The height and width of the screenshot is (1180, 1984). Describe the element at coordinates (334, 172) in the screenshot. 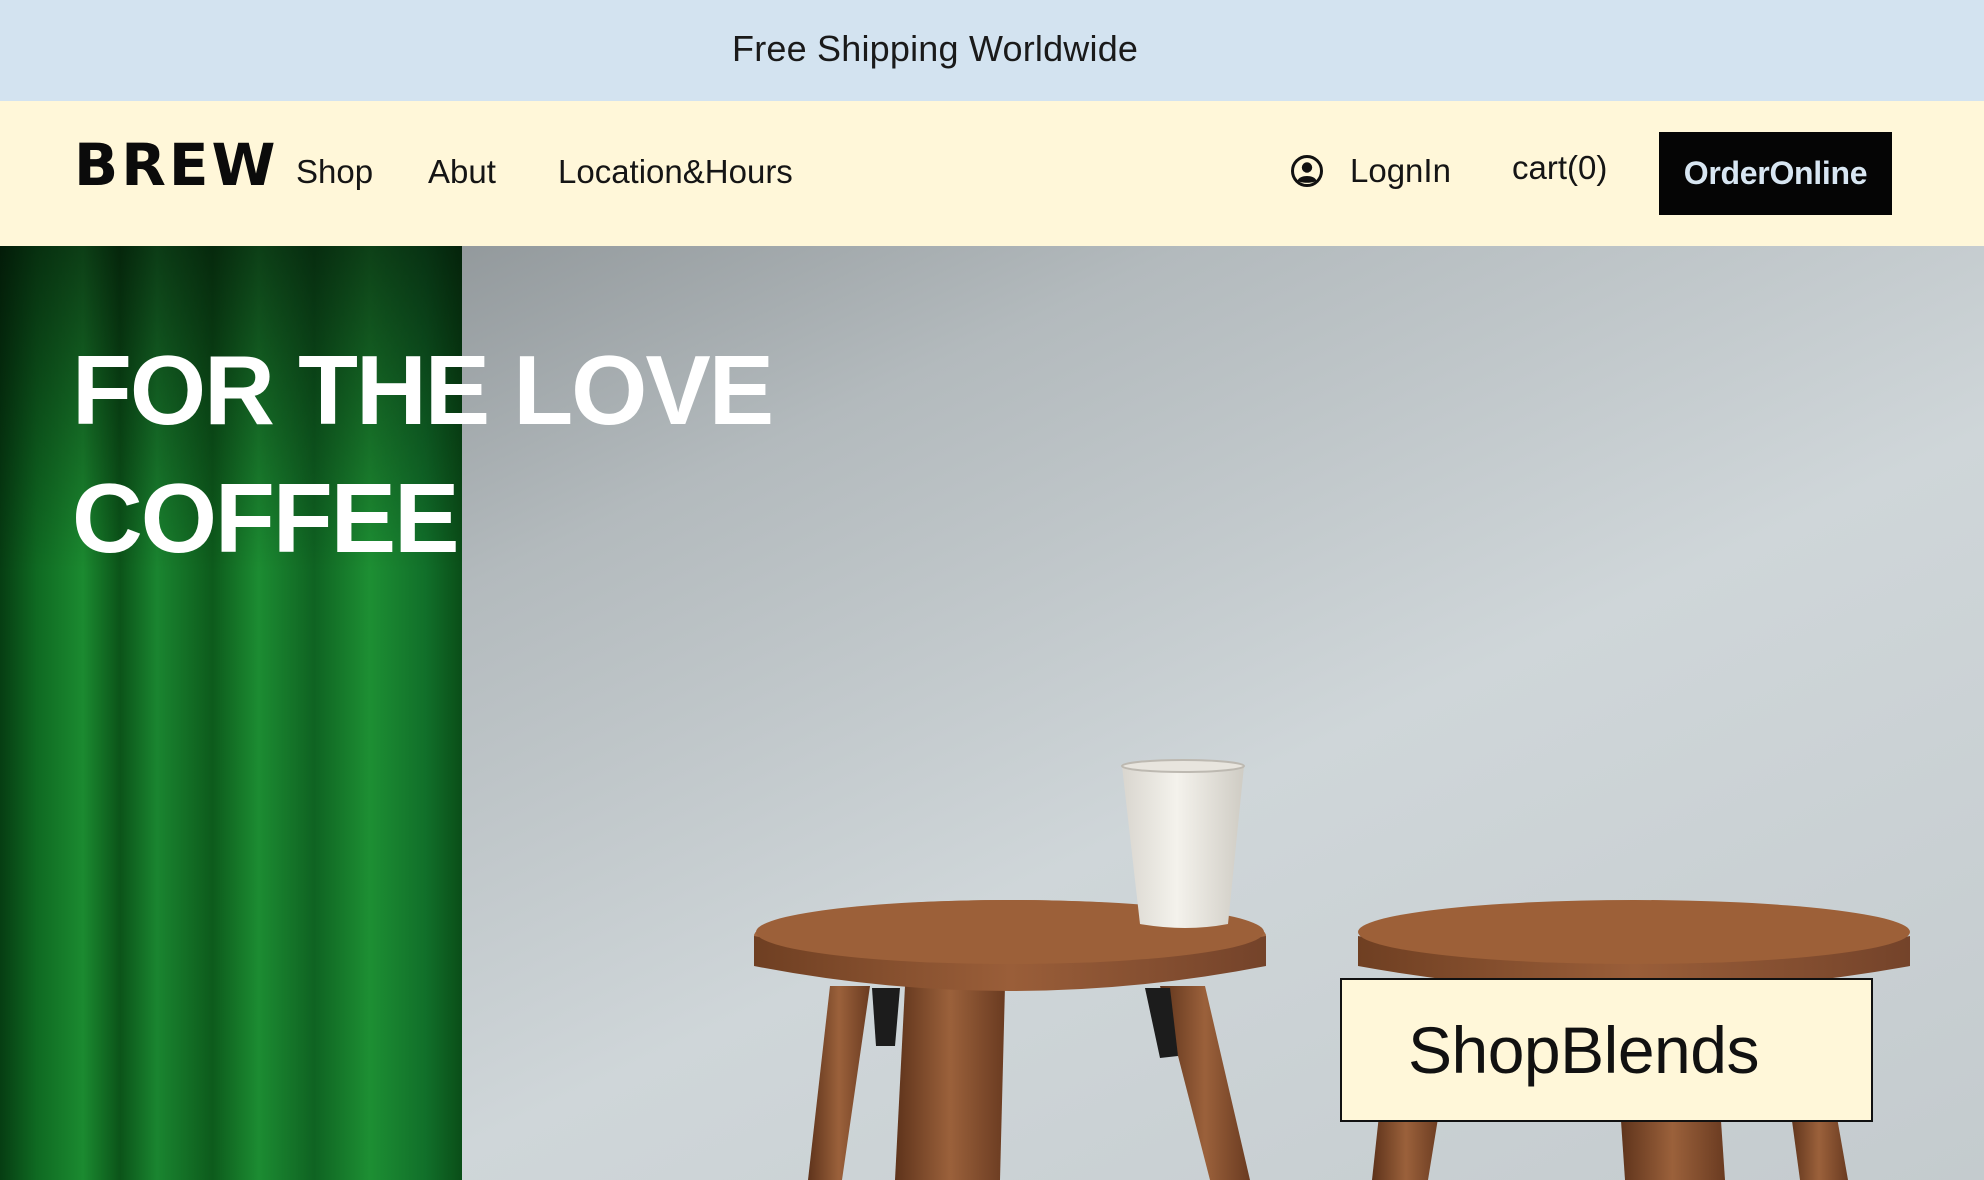

I see `nav-item-shop: Shop` at that location.